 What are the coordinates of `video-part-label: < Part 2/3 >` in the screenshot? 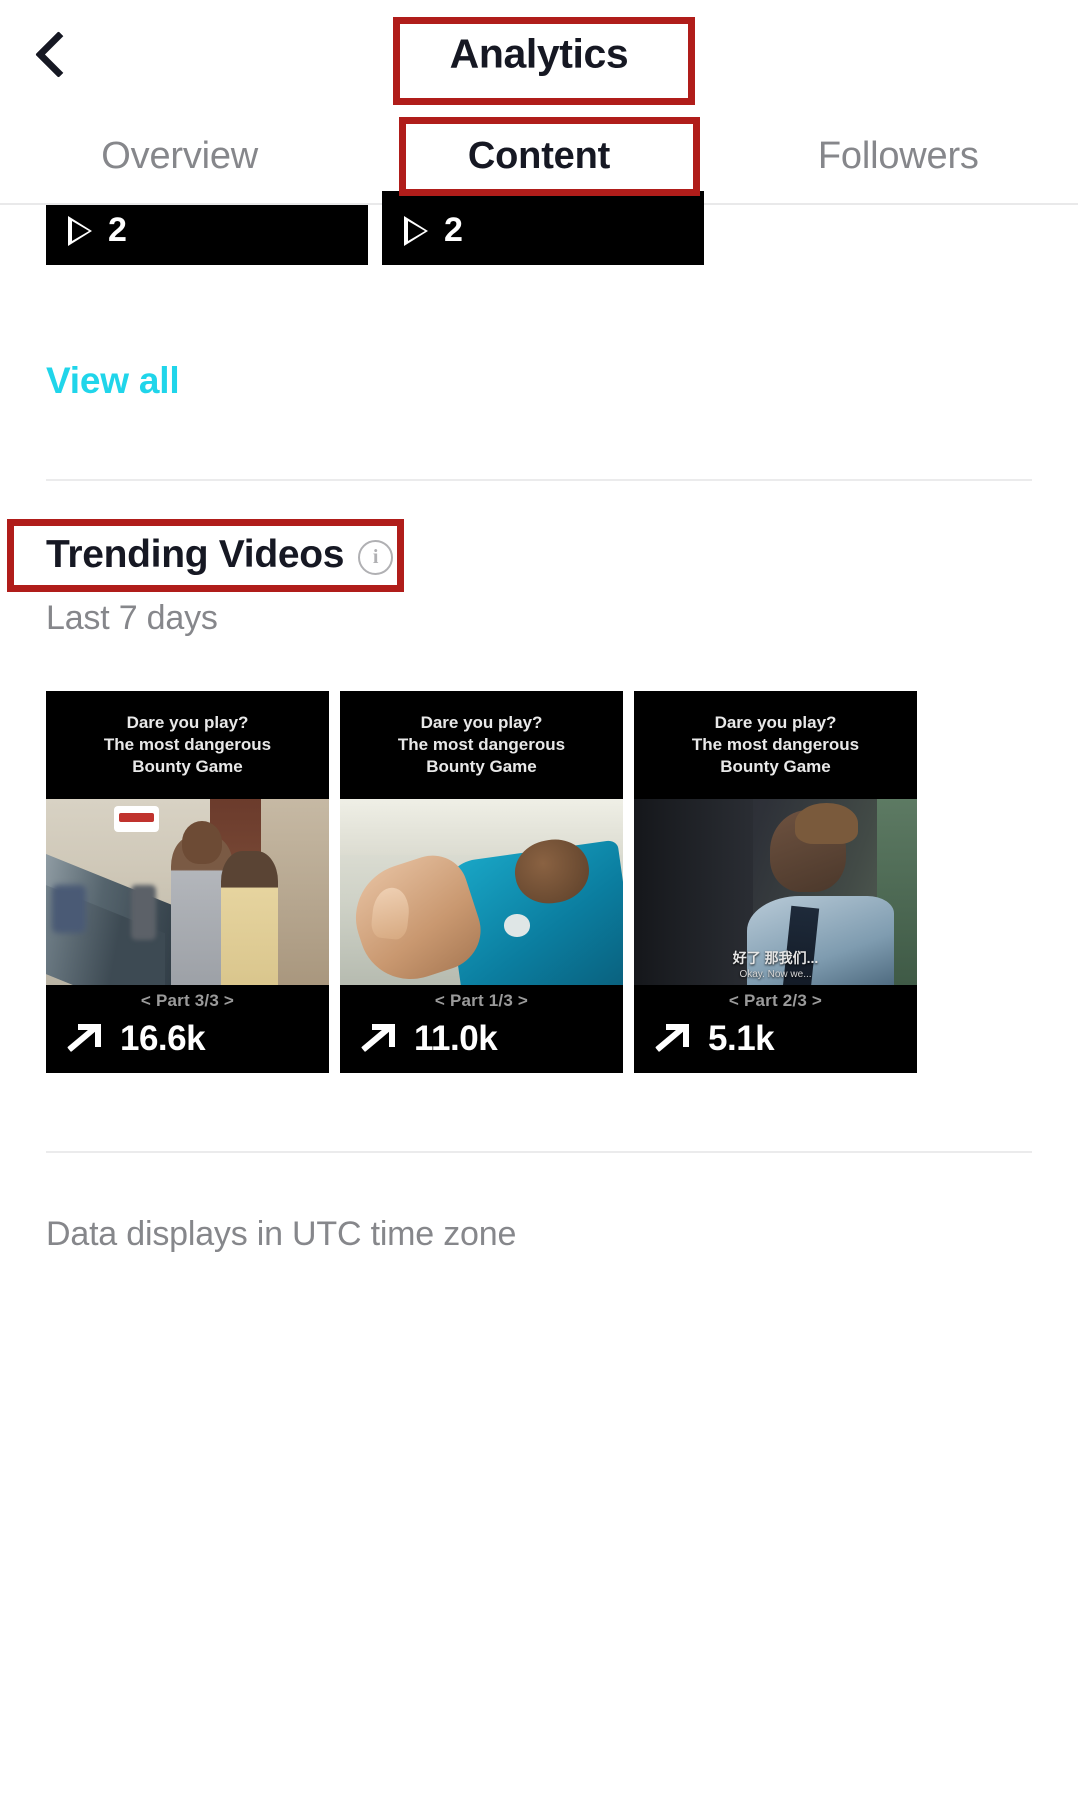 It's located at (775, 1000).